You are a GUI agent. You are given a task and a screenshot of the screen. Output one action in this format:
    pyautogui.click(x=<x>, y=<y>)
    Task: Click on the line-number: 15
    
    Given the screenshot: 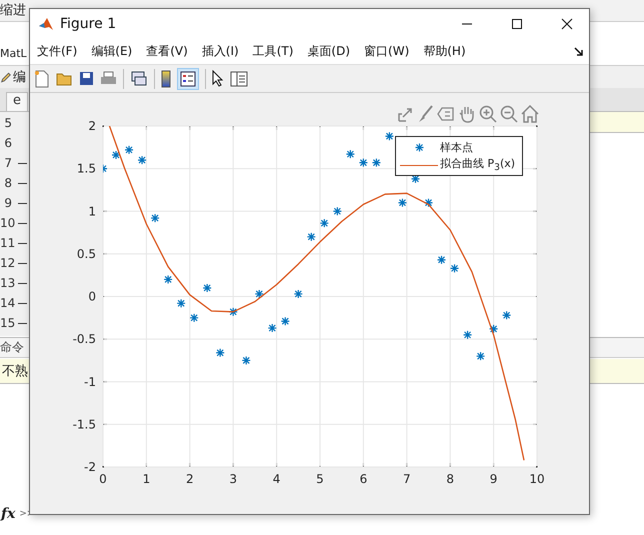 What is the action you would take?
    pyautogui.click(x=6, y=323)
    